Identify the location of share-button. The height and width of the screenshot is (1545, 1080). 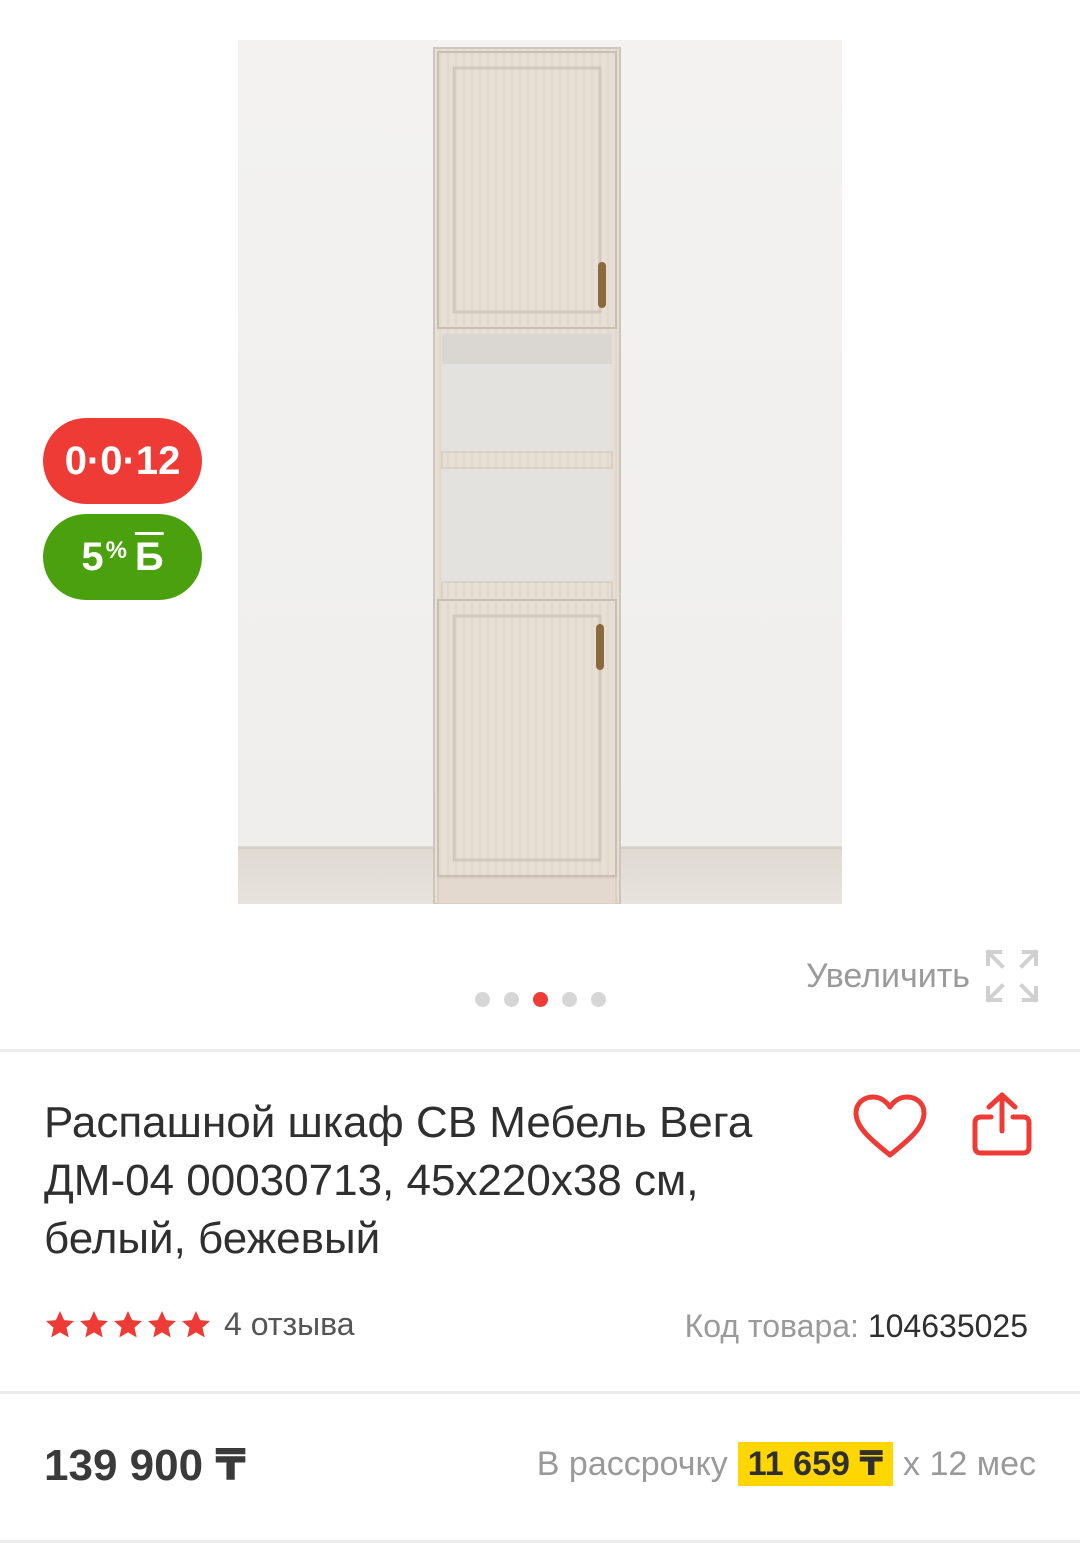
(1002, 1124).